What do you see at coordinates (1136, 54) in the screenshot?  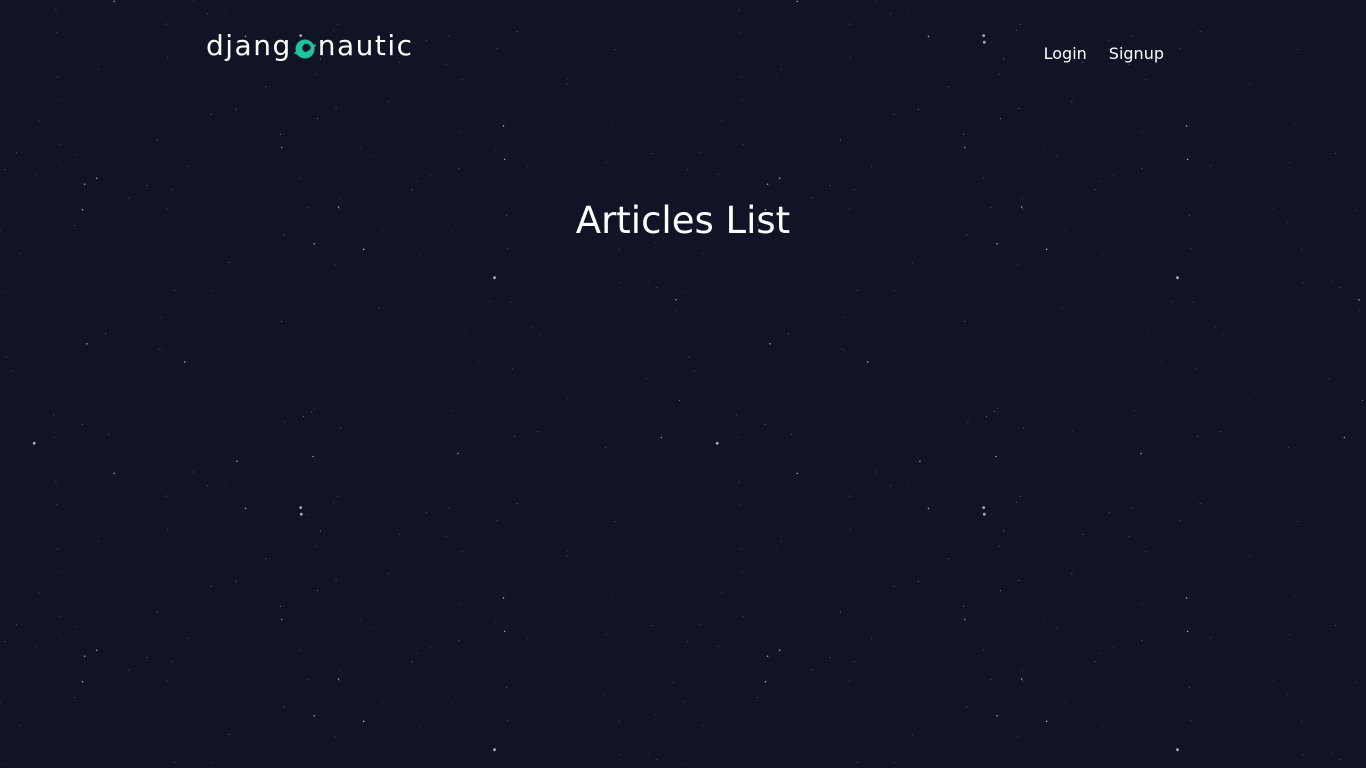 I see `signup-link: Signup` at bounding box center [1136, 54].